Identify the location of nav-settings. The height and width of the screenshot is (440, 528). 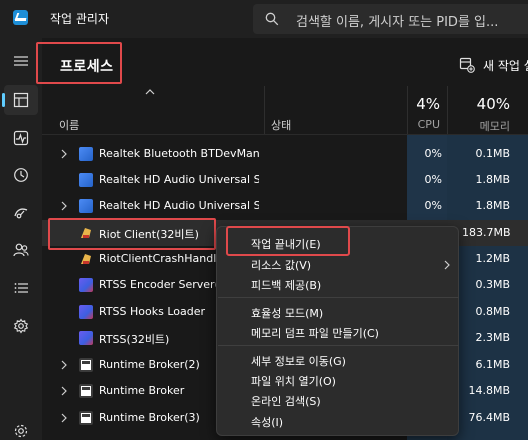
(21, 428).